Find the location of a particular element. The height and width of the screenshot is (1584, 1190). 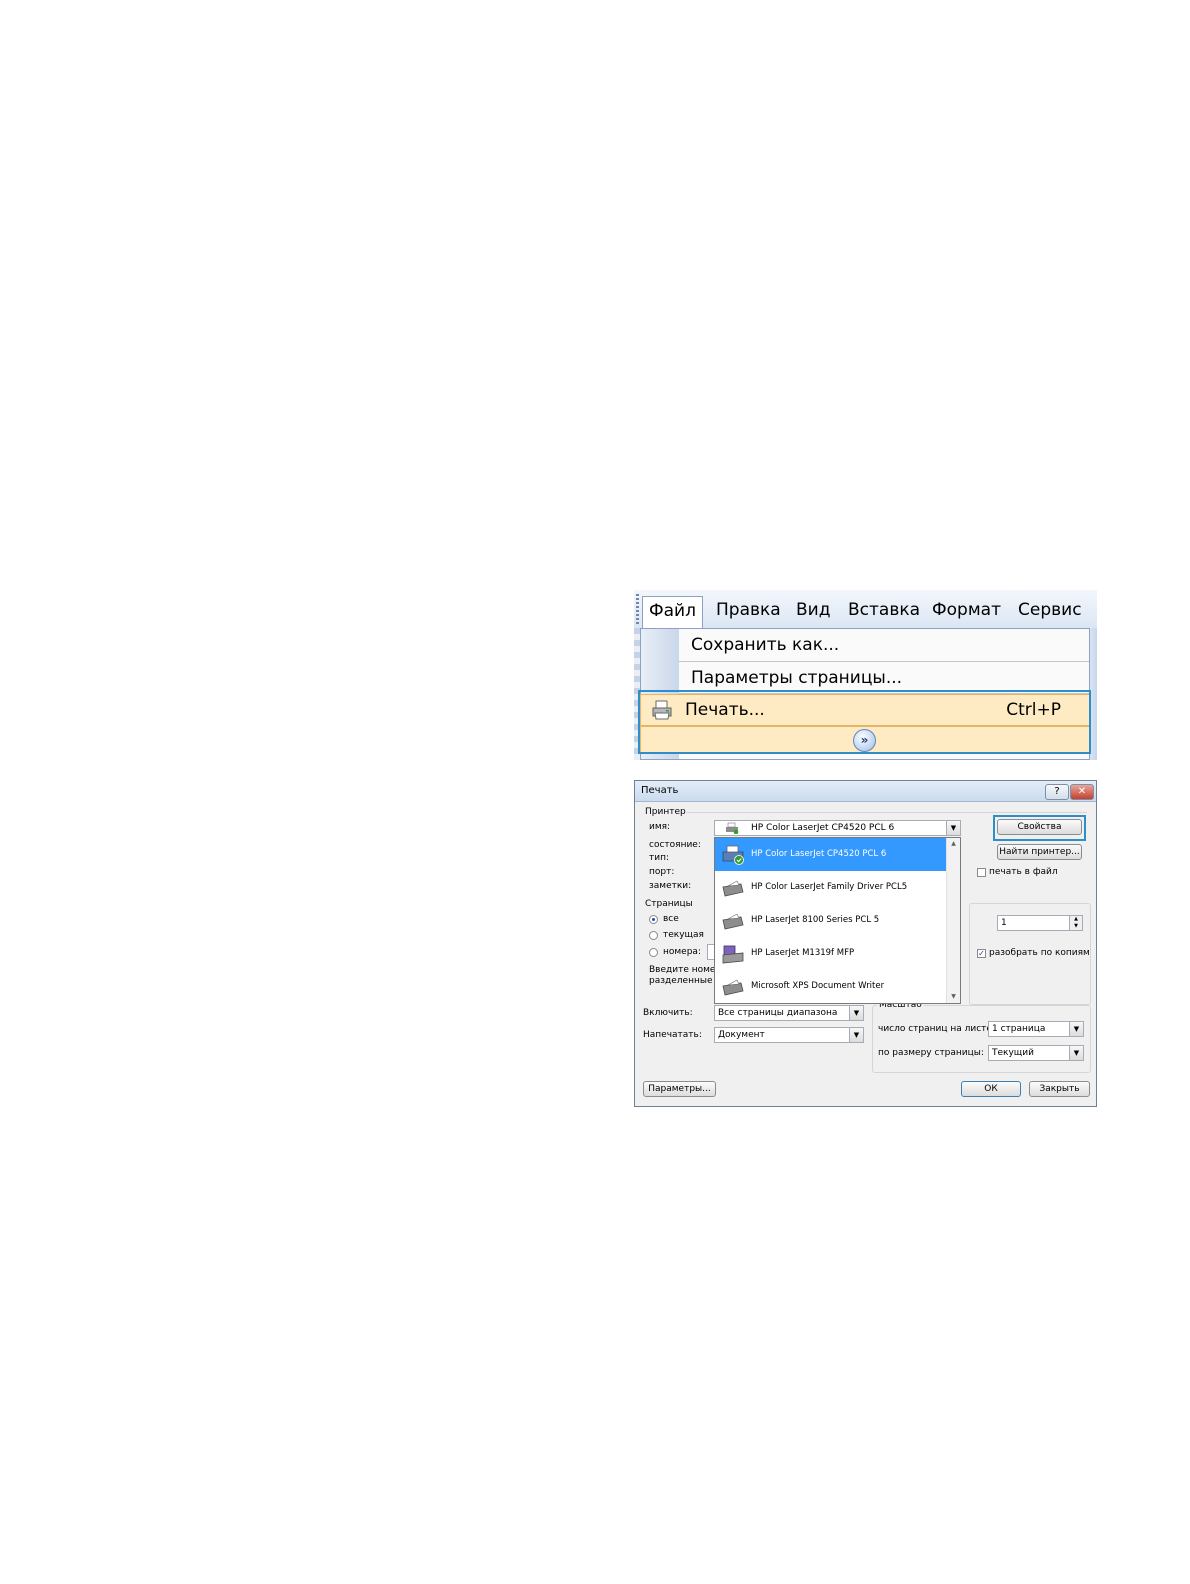

copies-spinner: ▲ ▼ is located at coordinates (1075, 923).